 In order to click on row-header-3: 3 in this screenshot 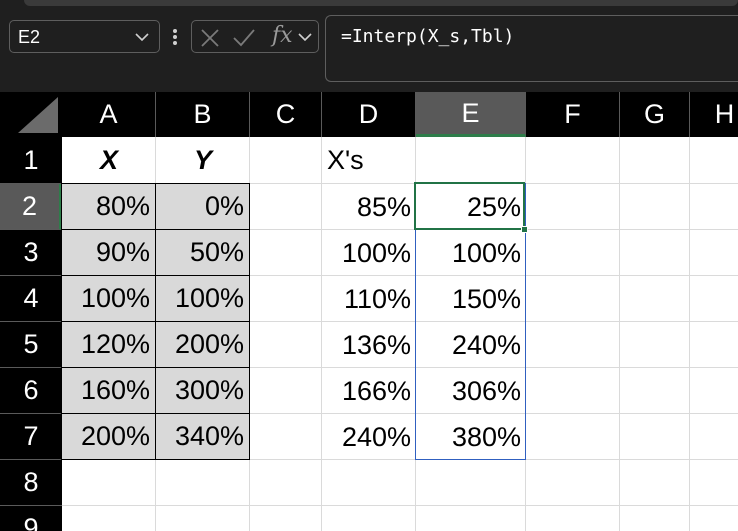, I will do `click(31, 253)`.